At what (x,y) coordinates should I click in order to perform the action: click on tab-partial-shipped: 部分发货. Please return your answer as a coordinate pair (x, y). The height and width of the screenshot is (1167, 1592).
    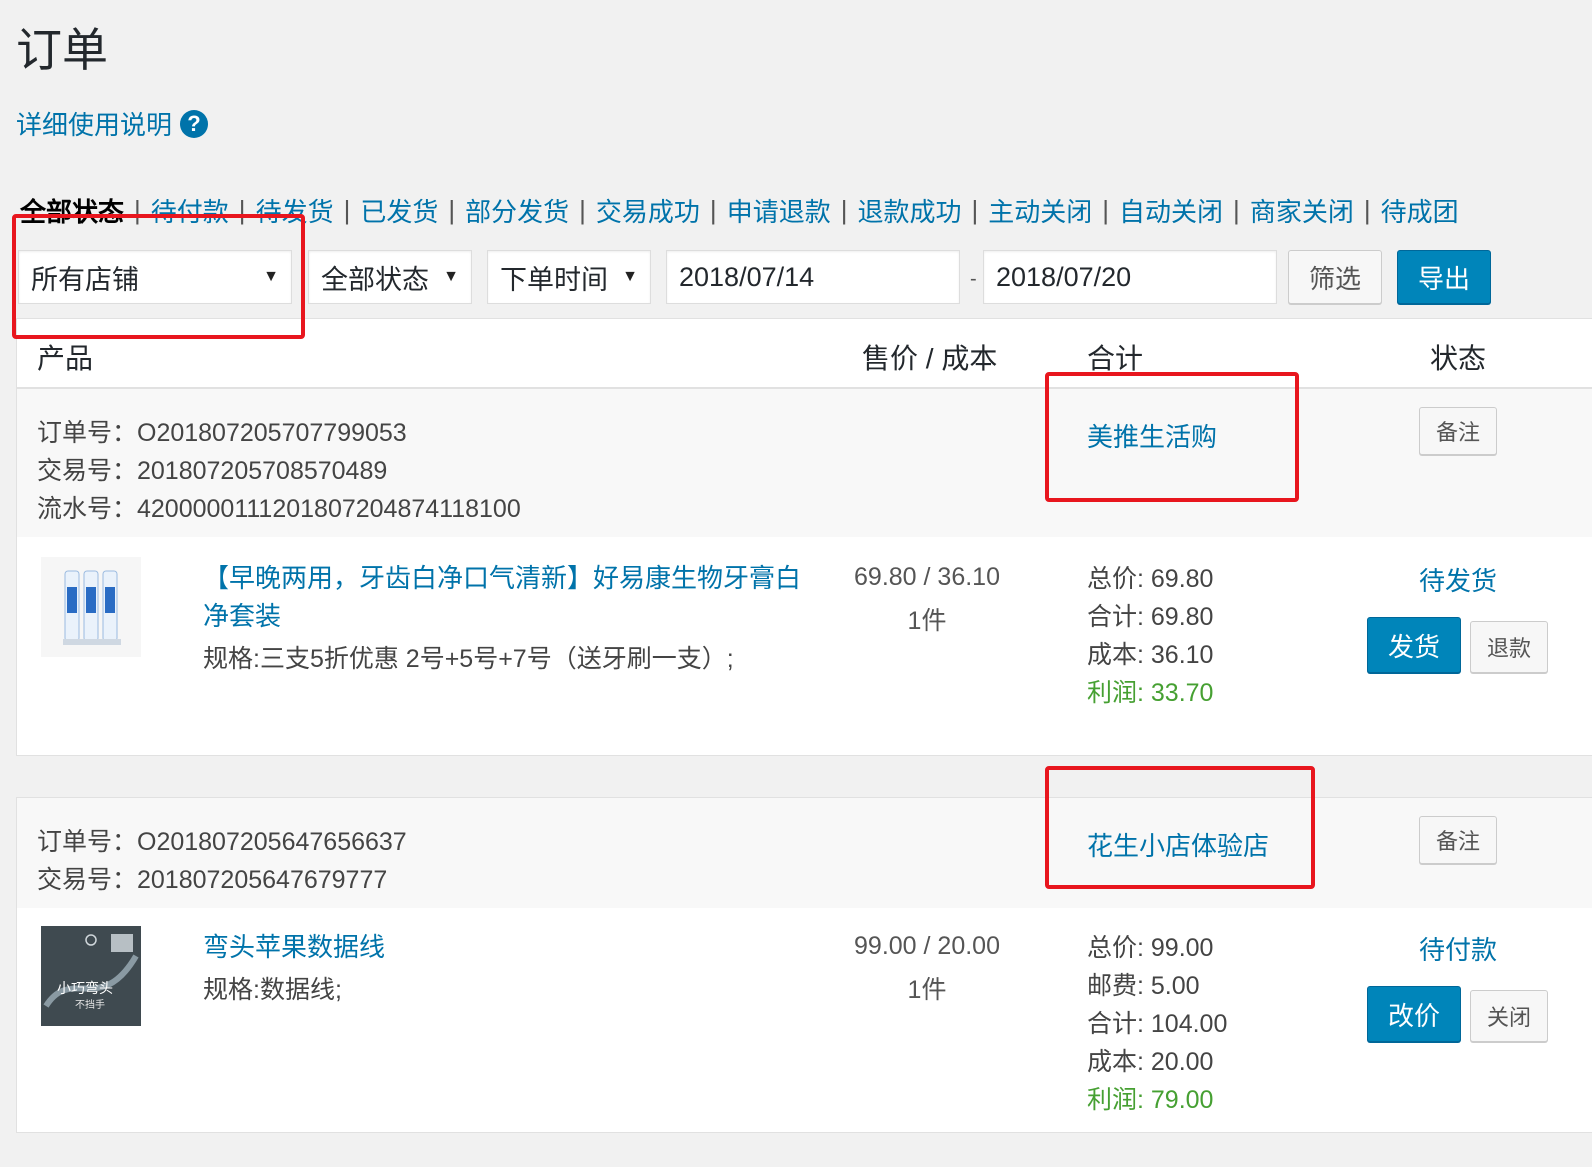
    Looking at the image, I should click on (517, 210).